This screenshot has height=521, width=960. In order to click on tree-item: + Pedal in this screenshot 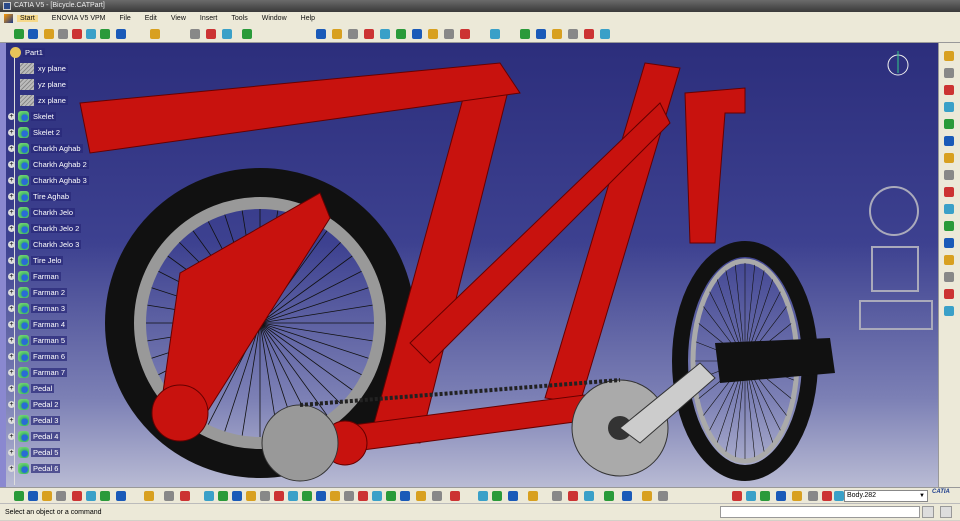, I will do `click(31, 388)`.